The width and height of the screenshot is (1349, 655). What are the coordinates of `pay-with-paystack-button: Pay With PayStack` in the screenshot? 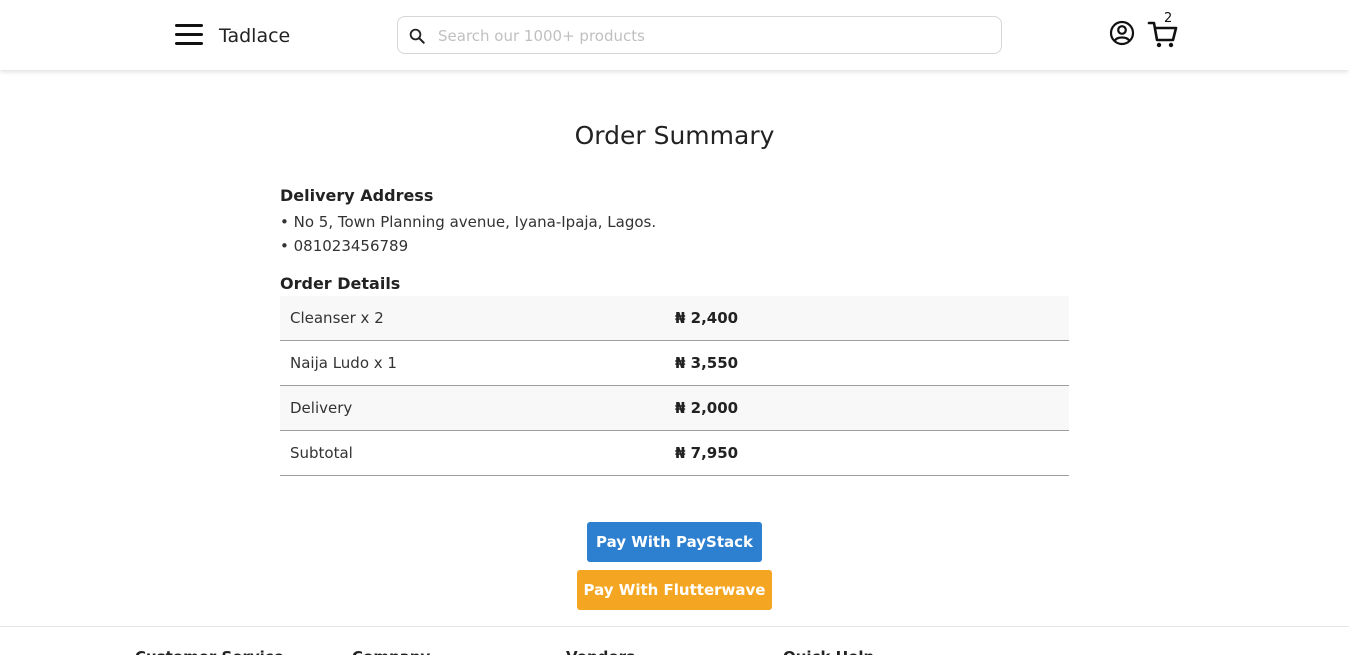 It's located at (674, 542).